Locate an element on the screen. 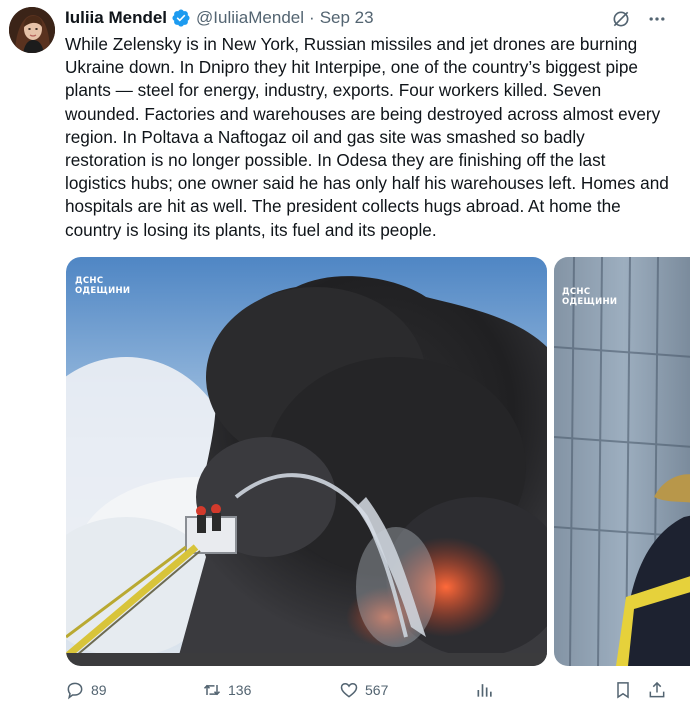  avatar is located at coordinates (32, 30).